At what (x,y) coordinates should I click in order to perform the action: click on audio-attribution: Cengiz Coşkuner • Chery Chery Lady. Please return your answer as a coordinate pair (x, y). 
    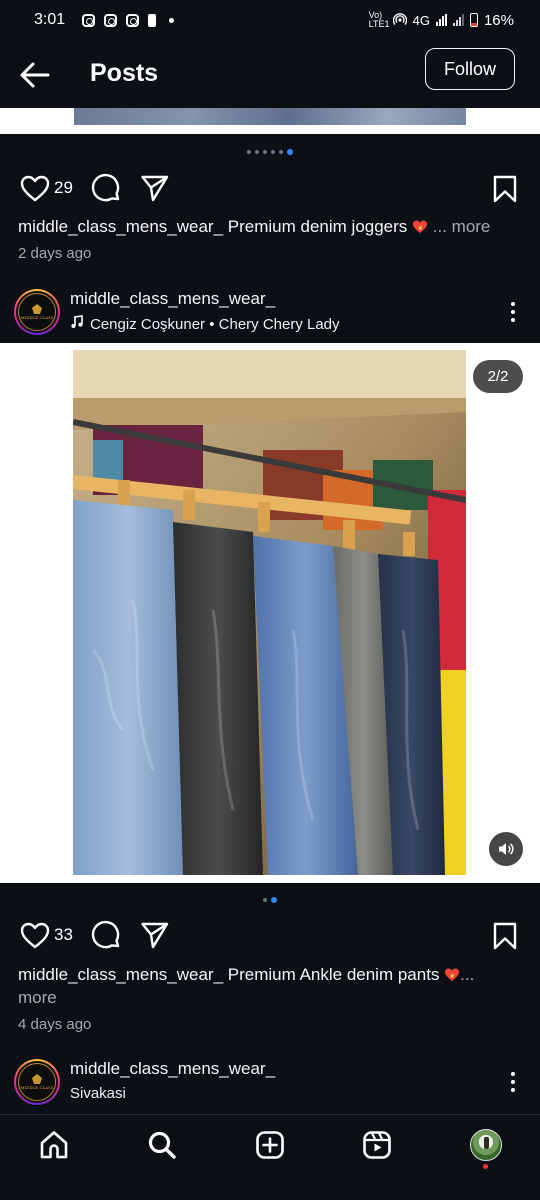
    Looking at the image, I should click on (205, 324).